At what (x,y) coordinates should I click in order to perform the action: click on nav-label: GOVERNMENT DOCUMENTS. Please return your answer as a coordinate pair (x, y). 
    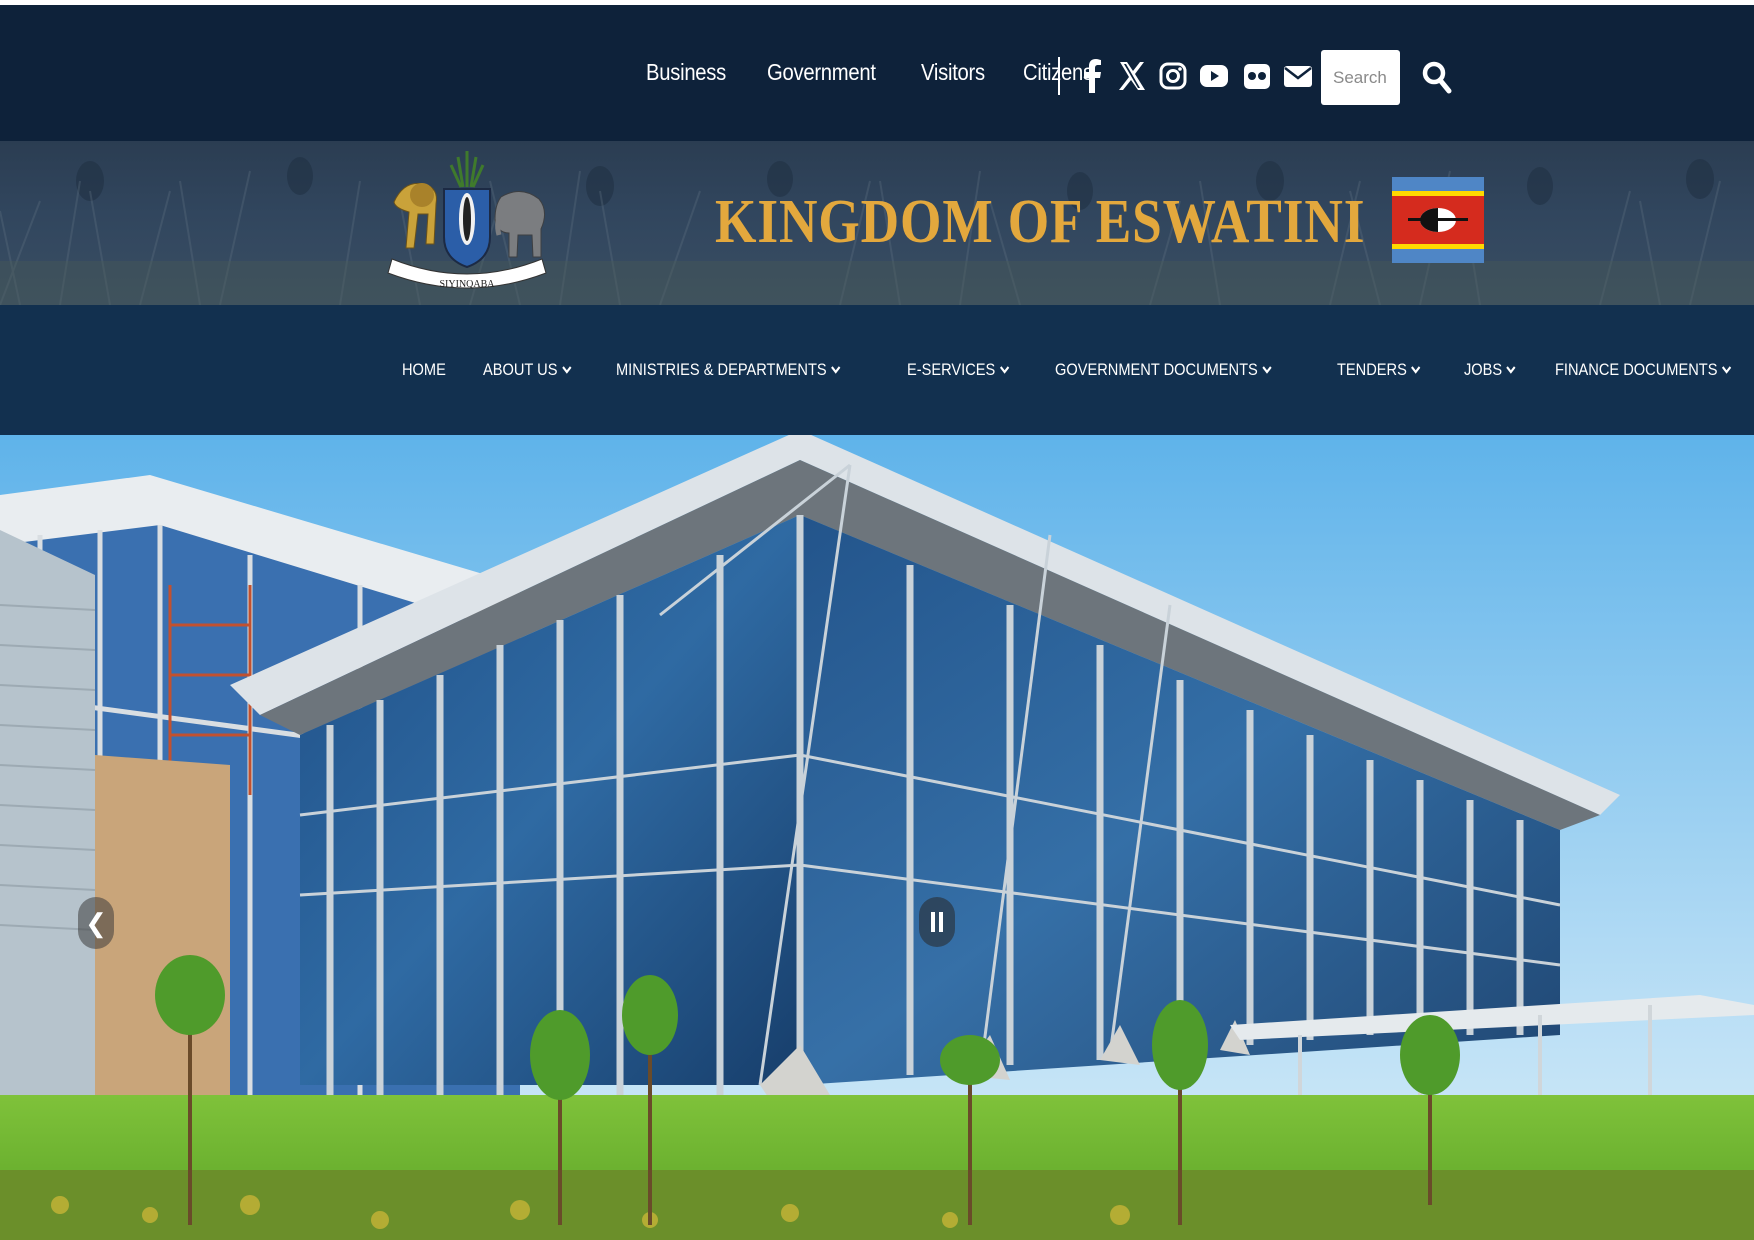
    Looking at the image, I should click on (1157, 369).